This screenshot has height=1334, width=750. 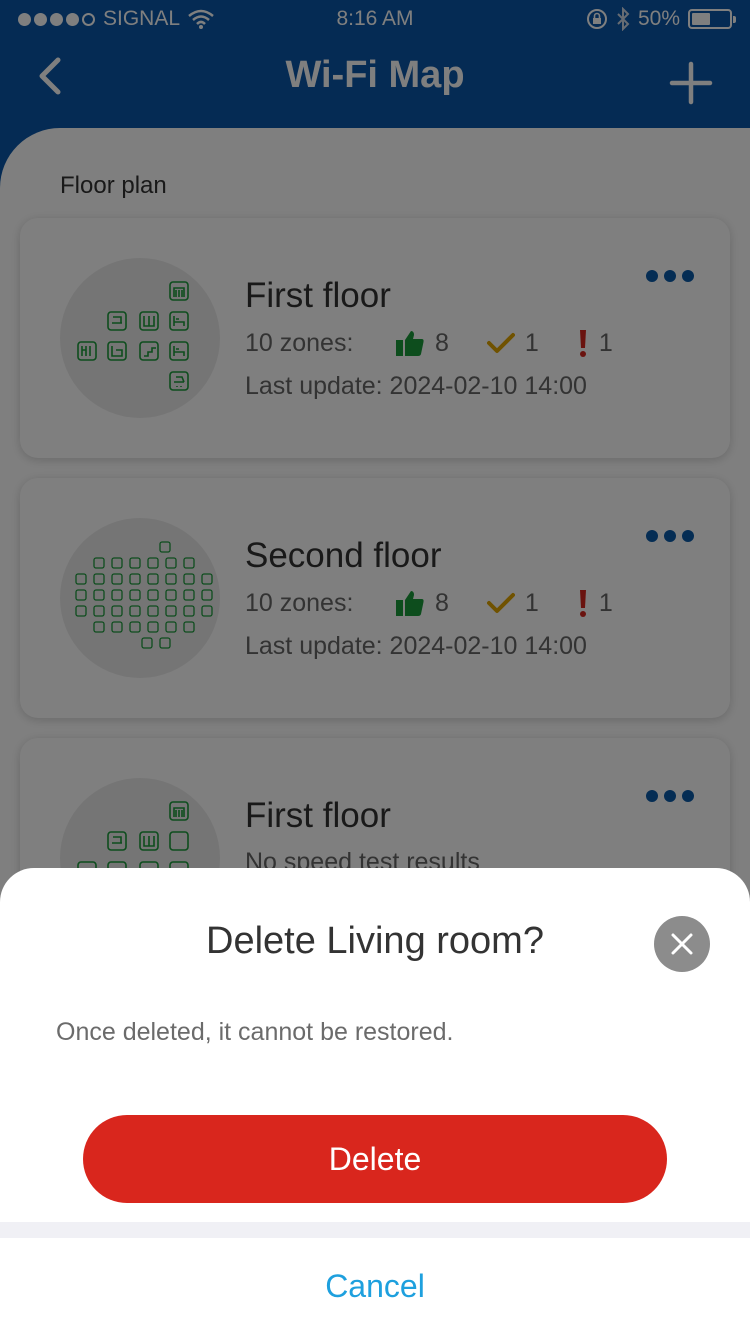 What do you see at coordinates (375, 1286) in the screenshot?
I see `cancel-button: Cancel` at bounding box center [375, 1286].